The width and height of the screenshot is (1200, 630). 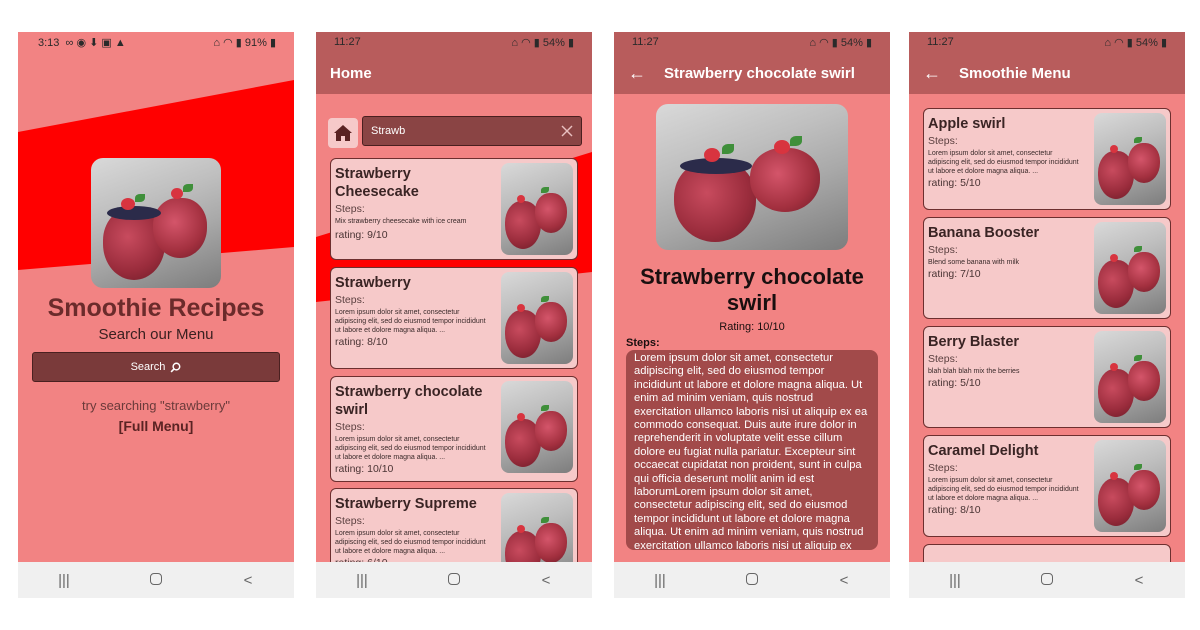 I want to click on menu-card-rating: rating: 7/10, so click(x=954, y=274).